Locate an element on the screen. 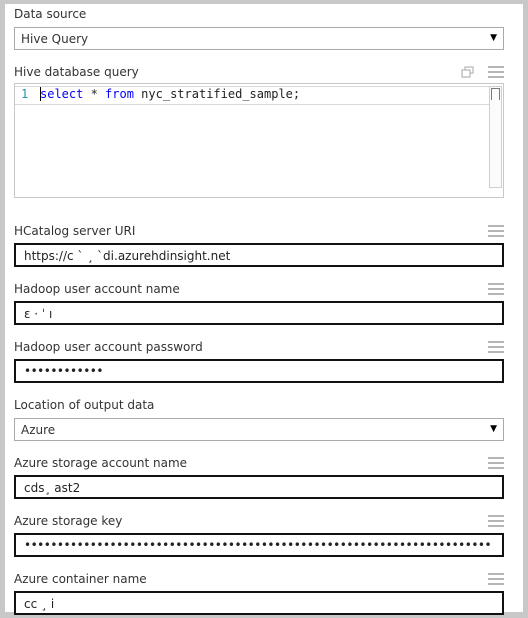  code-text: * is located at coordinates (94, 94).